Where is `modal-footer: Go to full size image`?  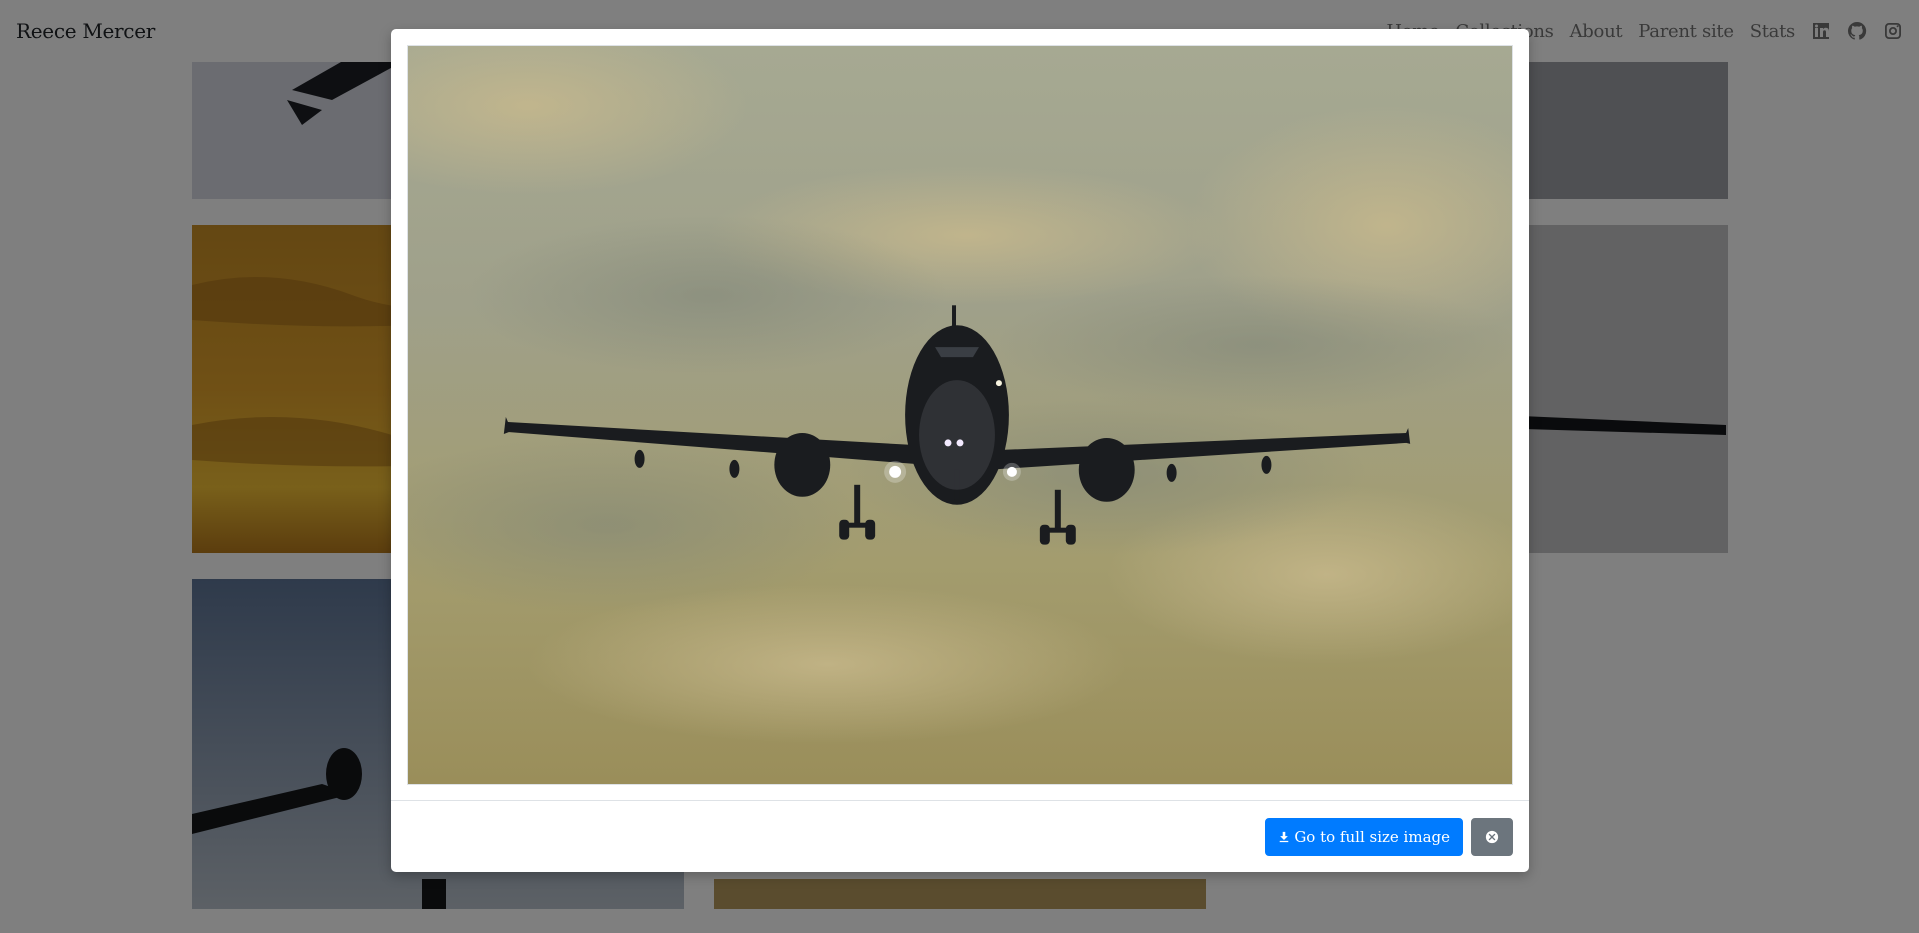
modal-footer: Go to full size image is located at coordinates (960, 836).